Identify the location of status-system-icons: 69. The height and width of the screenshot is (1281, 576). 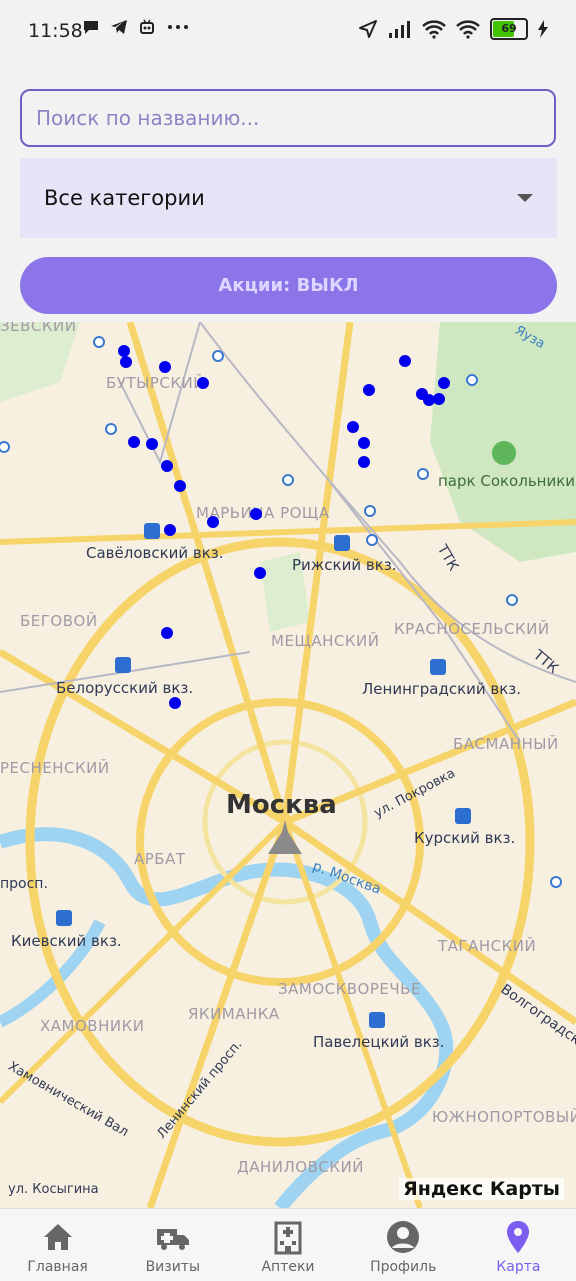
(453, 29).